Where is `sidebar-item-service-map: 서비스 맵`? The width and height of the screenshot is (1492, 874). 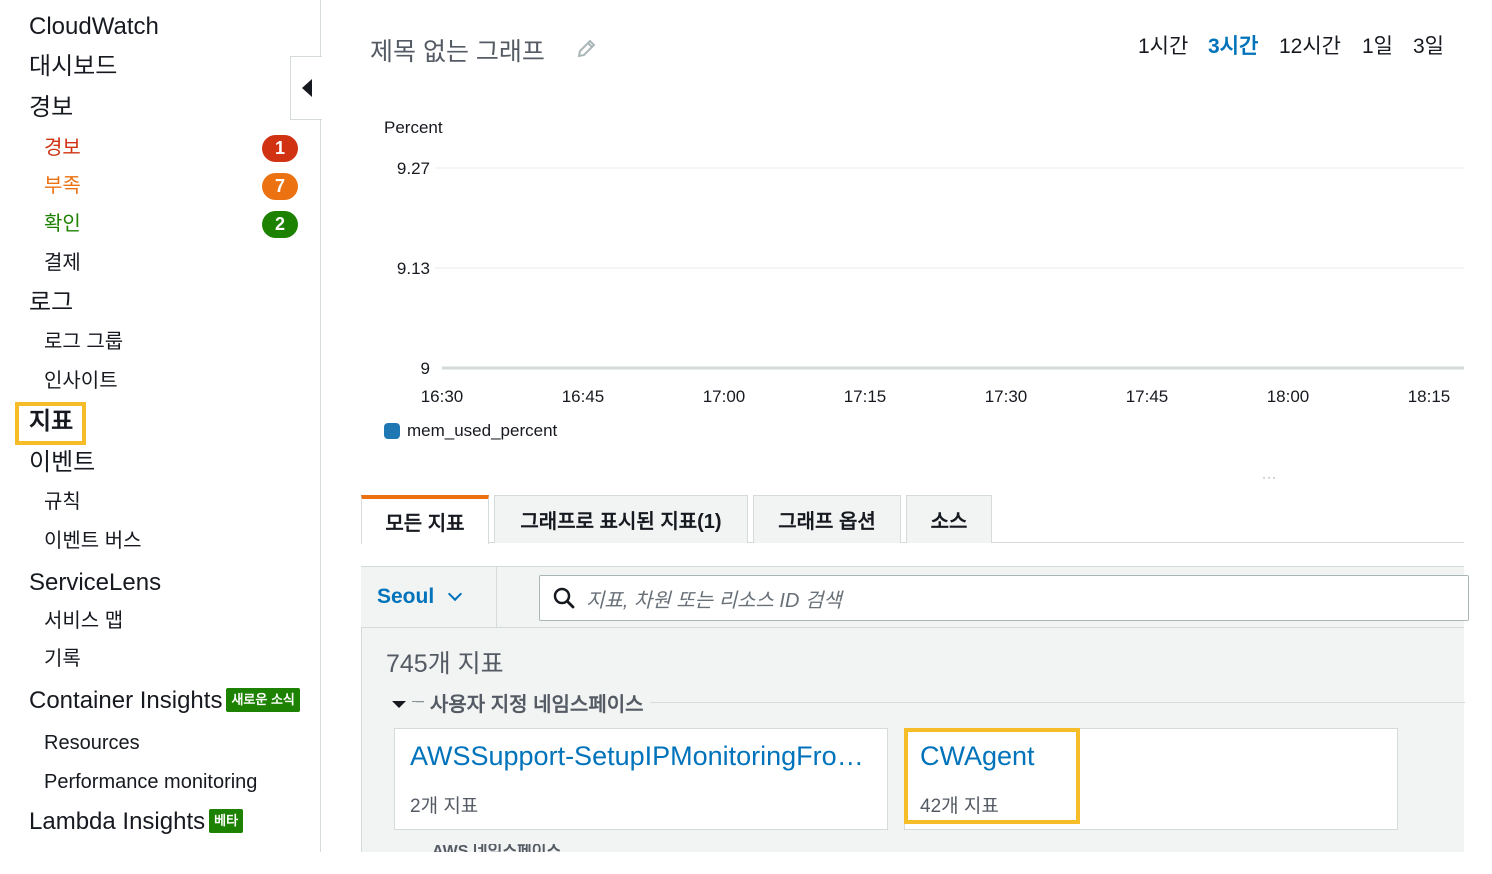
sidebar-item-service-map: 서비스 맵 is located at coordinates (83, 621).